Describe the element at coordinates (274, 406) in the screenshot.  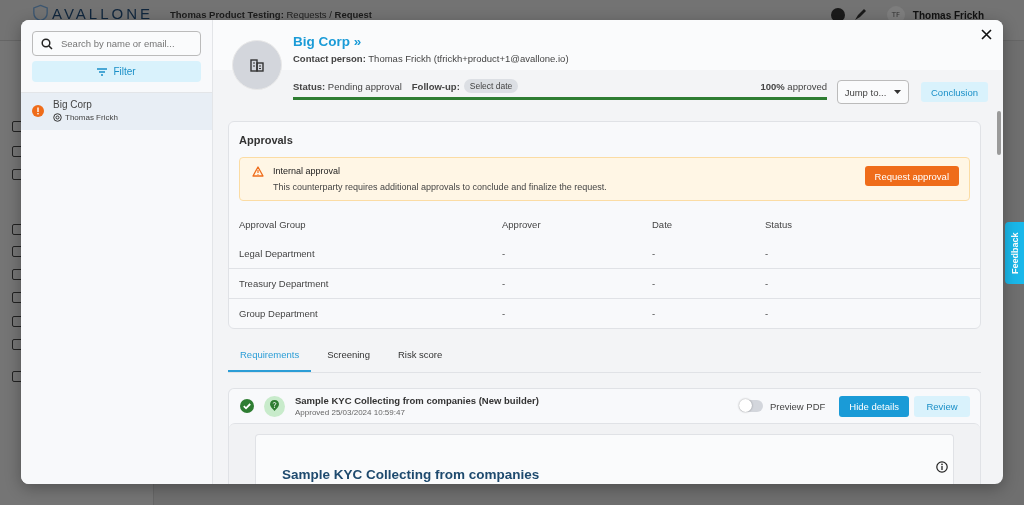
I see `question-badge-icon` at that location.